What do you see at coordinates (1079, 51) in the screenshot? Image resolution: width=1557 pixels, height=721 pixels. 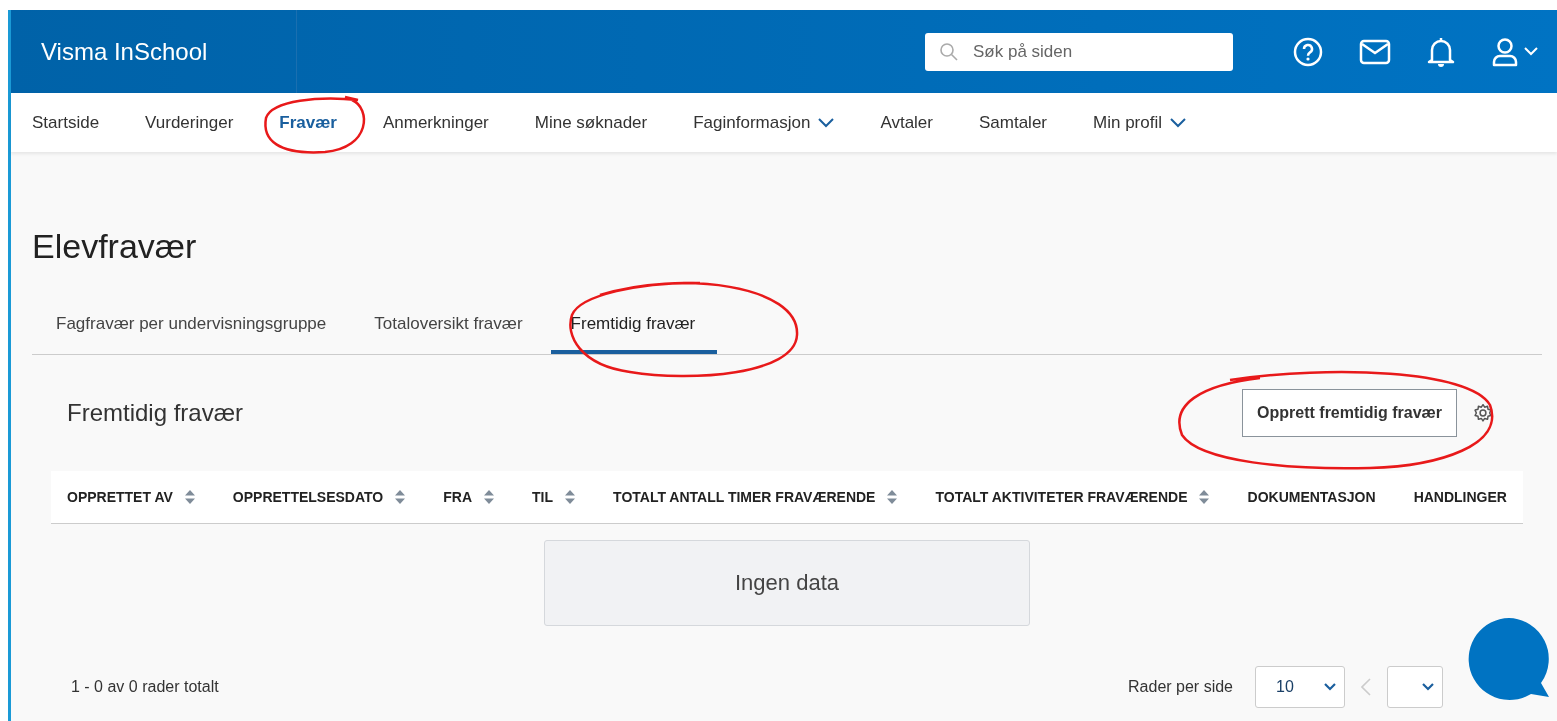 I see `search-field: Søk på siden` at bounding box center [1079, 51].